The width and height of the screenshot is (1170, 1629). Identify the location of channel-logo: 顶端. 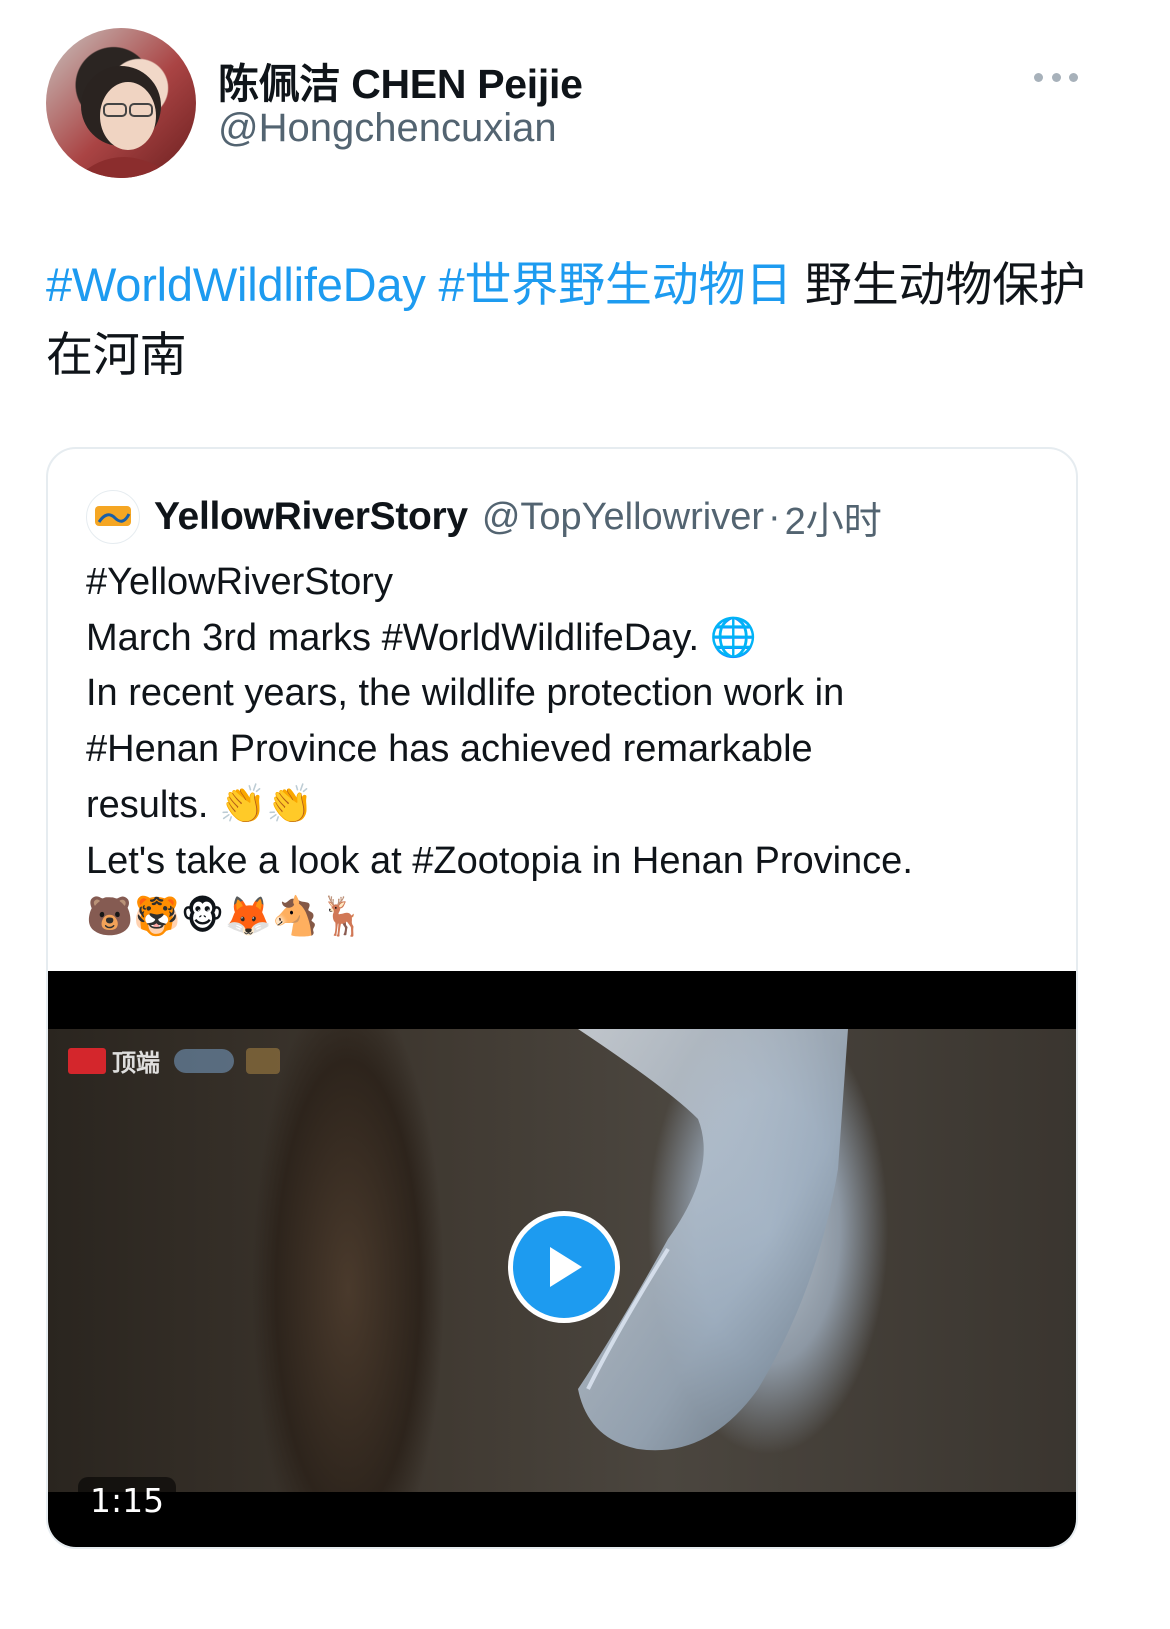
(174, 1060).